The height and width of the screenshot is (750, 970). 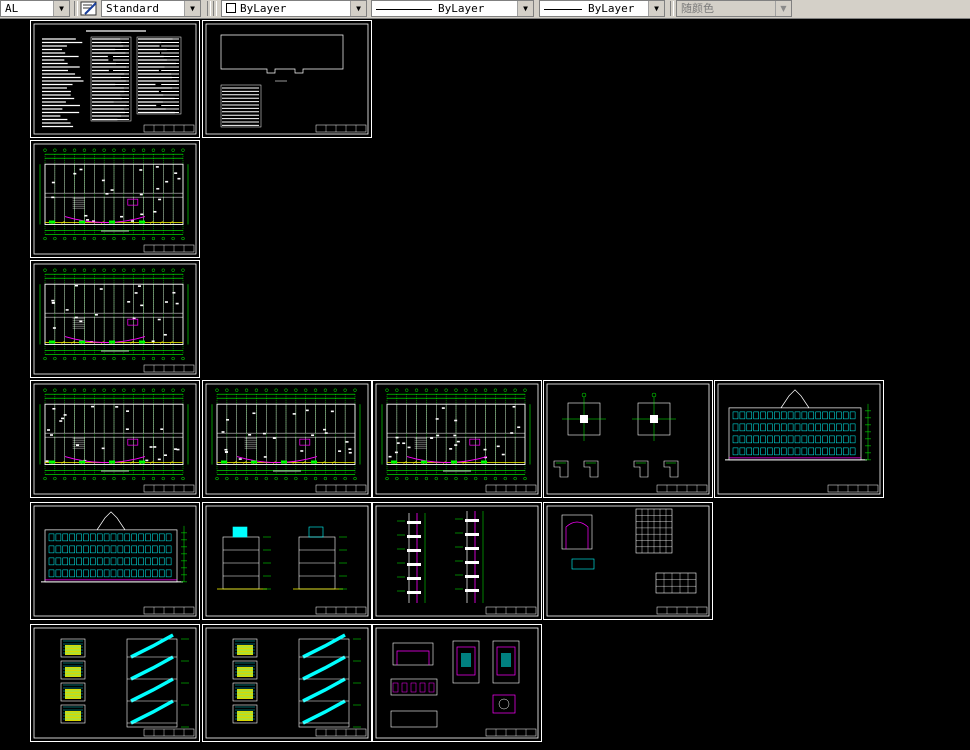 I want to click on drawing-sheet-nodes, so click(x=457, y=683).